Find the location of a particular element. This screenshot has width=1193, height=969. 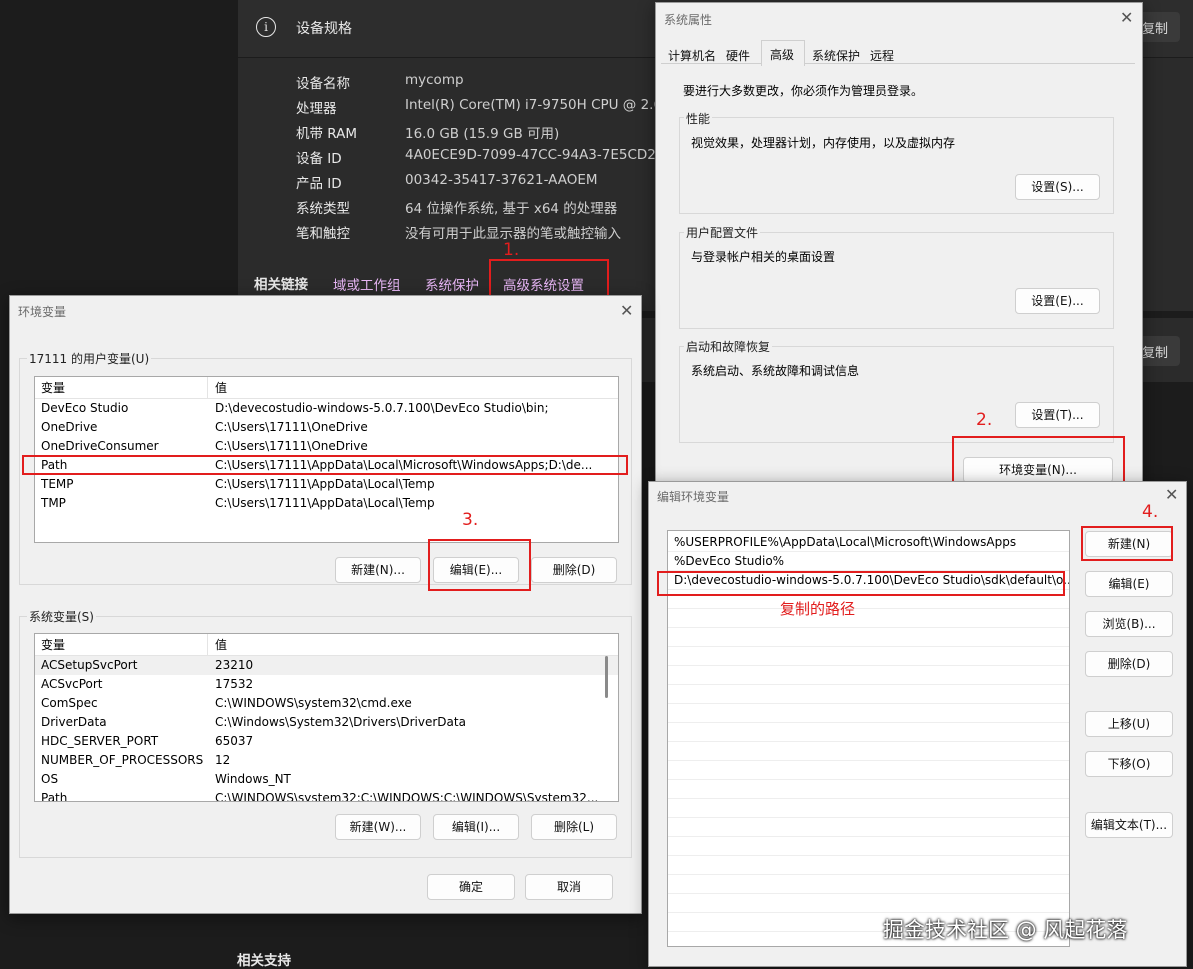

link-domain-workgroup: 域或工作组 is located at coordinates (367, 284).